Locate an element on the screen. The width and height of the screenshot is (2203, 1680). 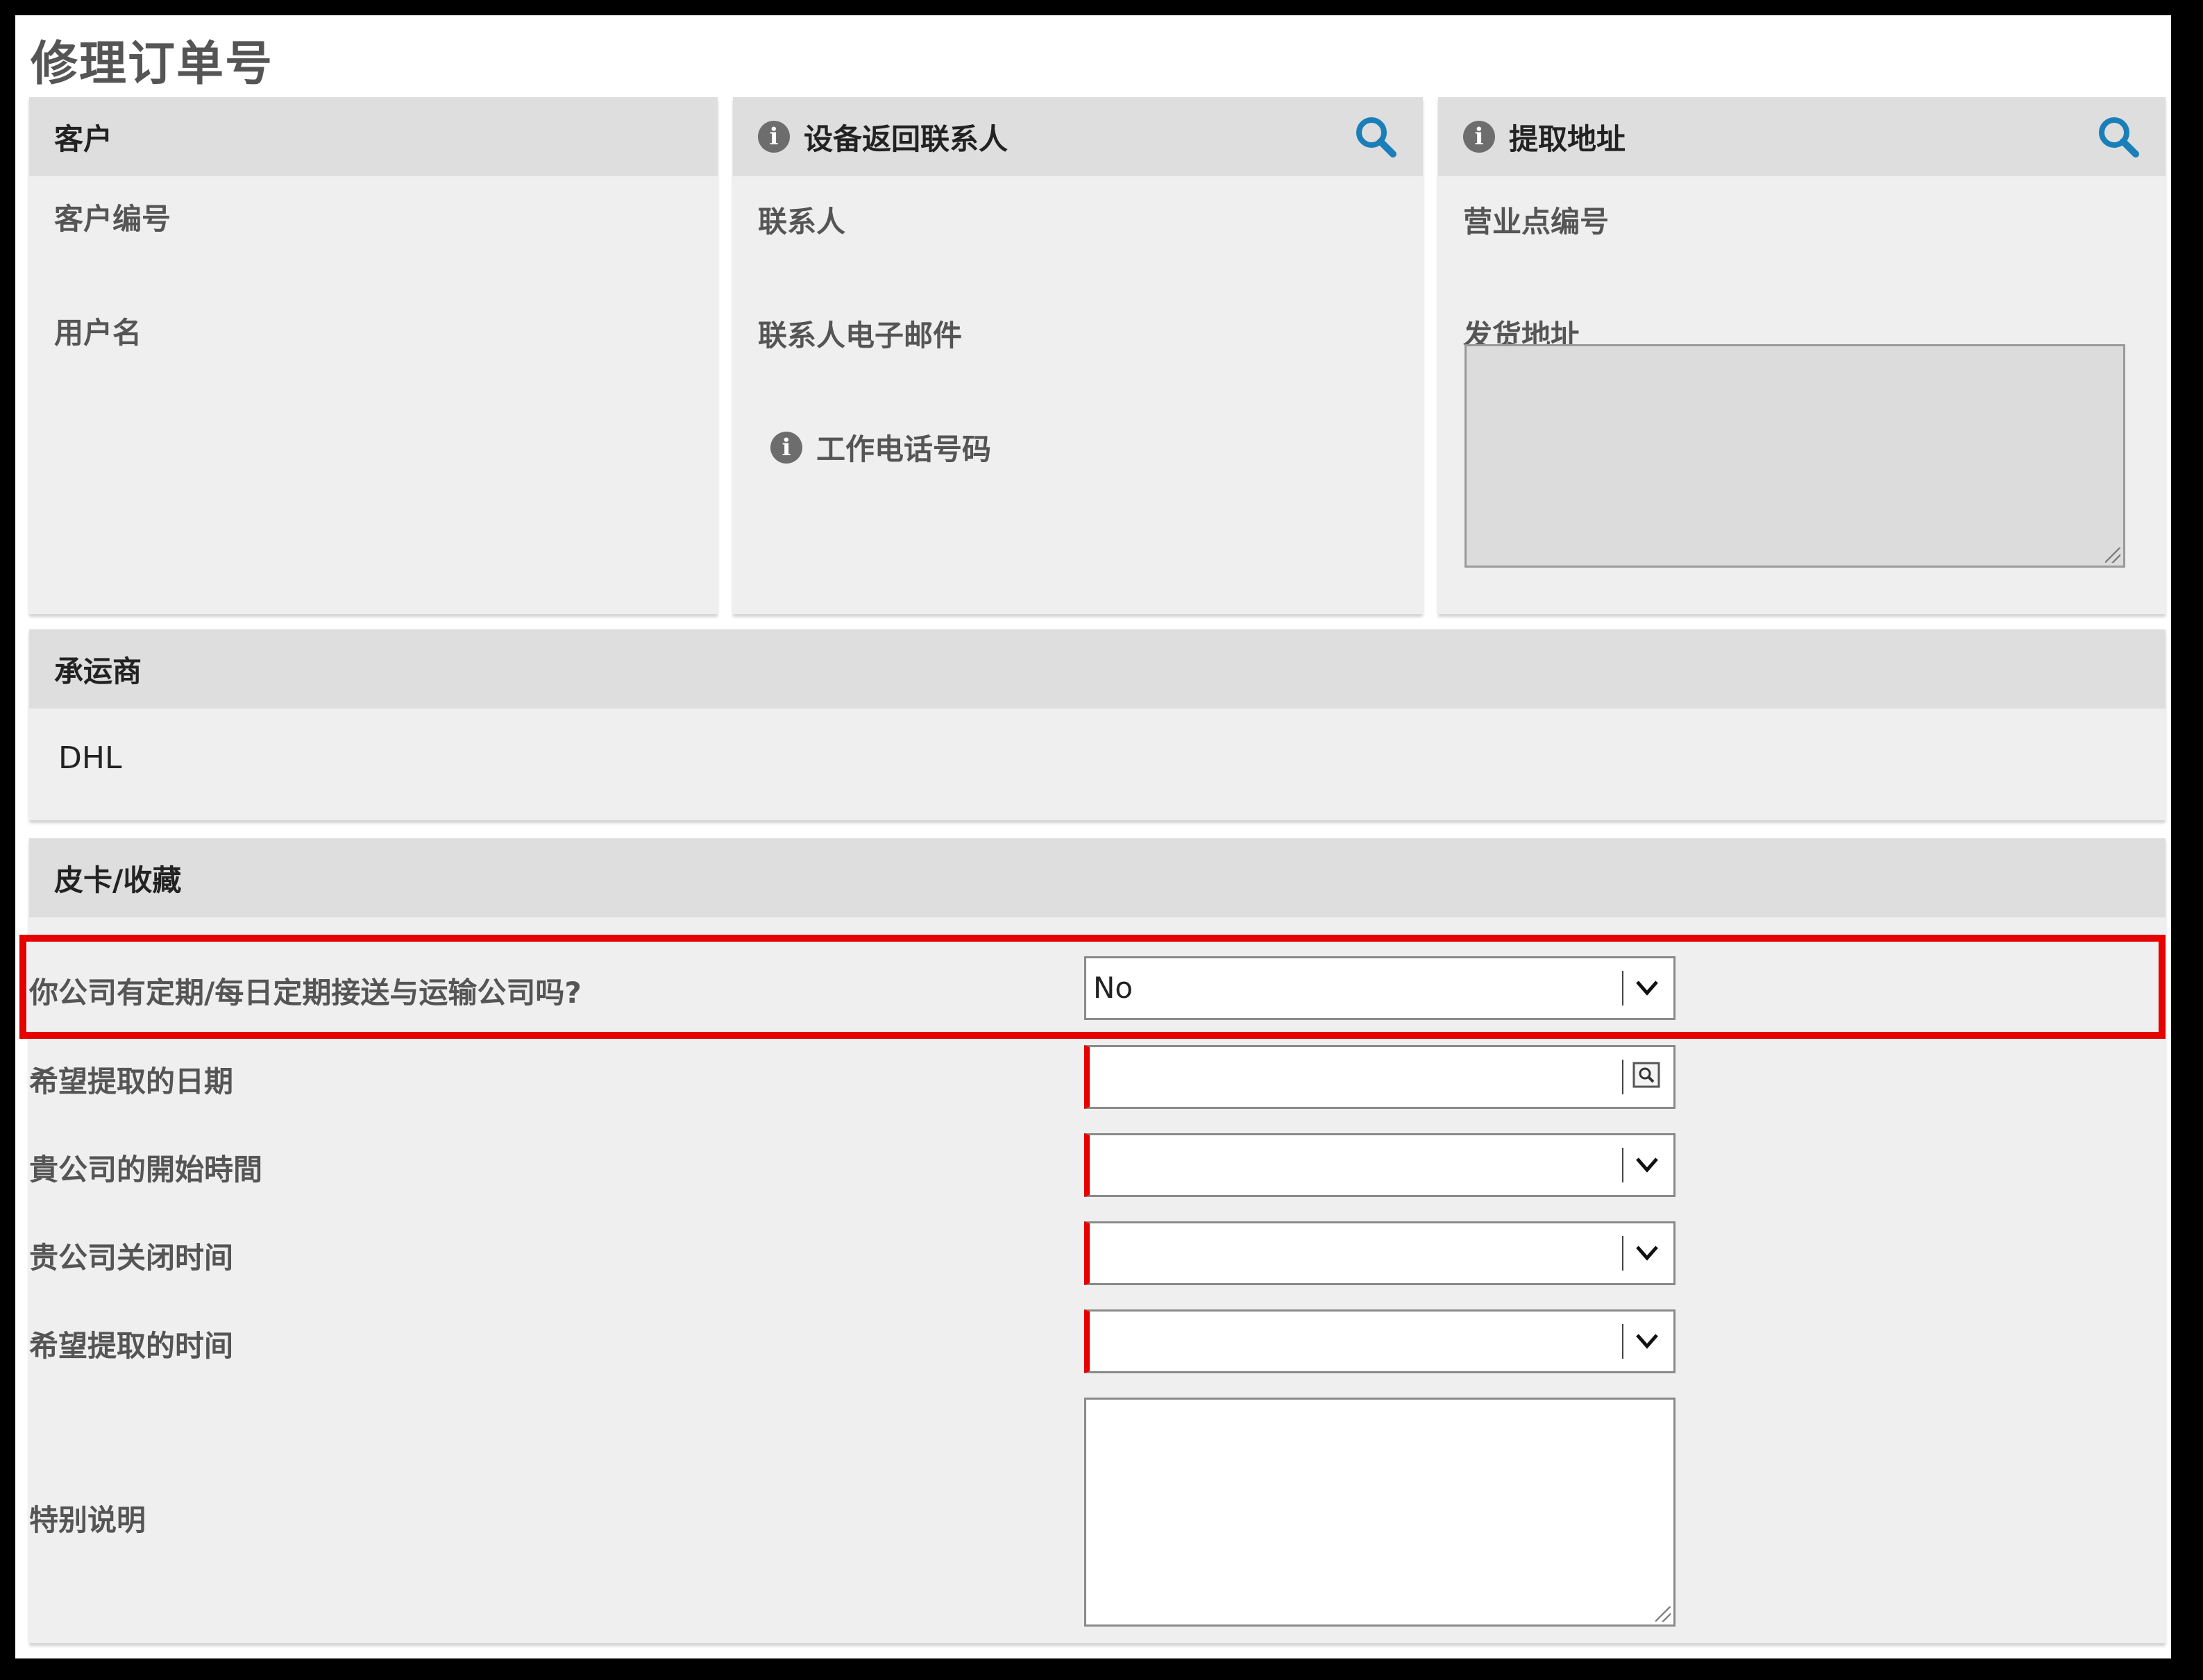
pickup-panel-header: 皮卡/收藏 is located at coordinates (1097, 877).